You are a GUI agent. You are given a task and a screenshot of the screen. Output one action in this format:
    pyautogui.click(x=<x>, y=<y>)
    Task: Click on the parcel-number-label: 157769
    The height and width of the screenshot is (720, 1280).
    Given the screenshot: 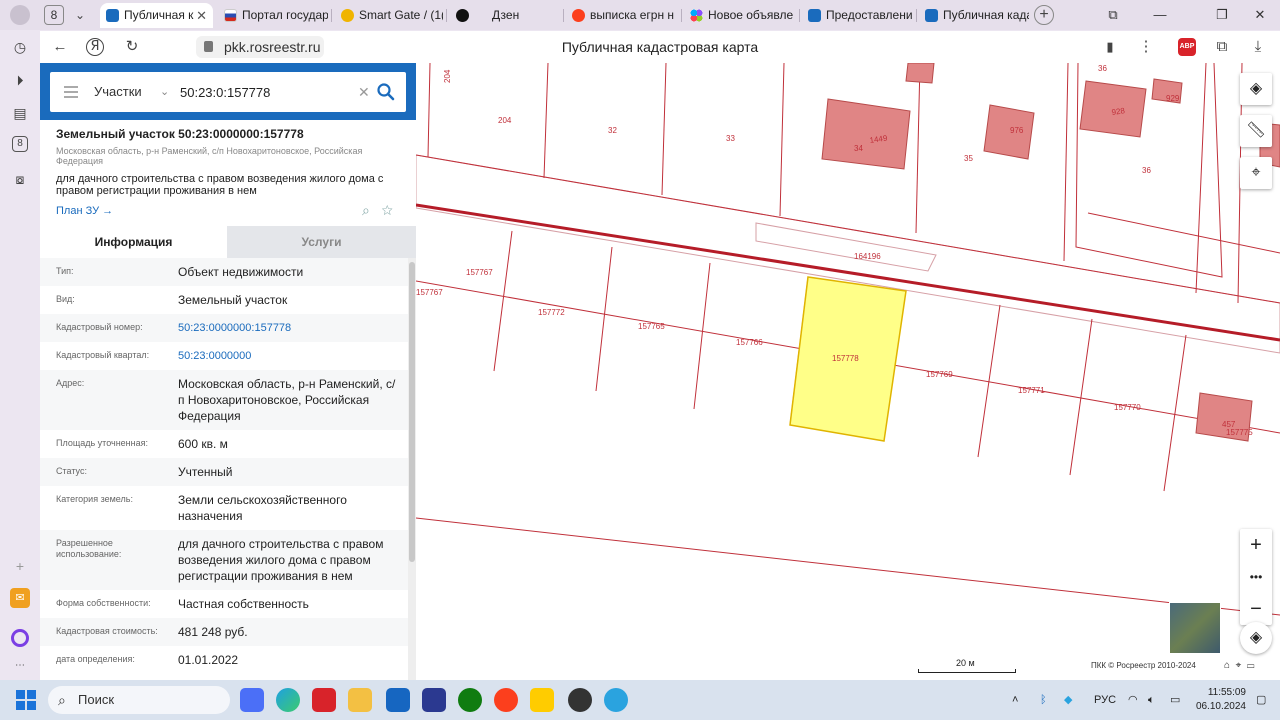 What is the action you would take?
    pyautogui.click(x=939, y=374)
    